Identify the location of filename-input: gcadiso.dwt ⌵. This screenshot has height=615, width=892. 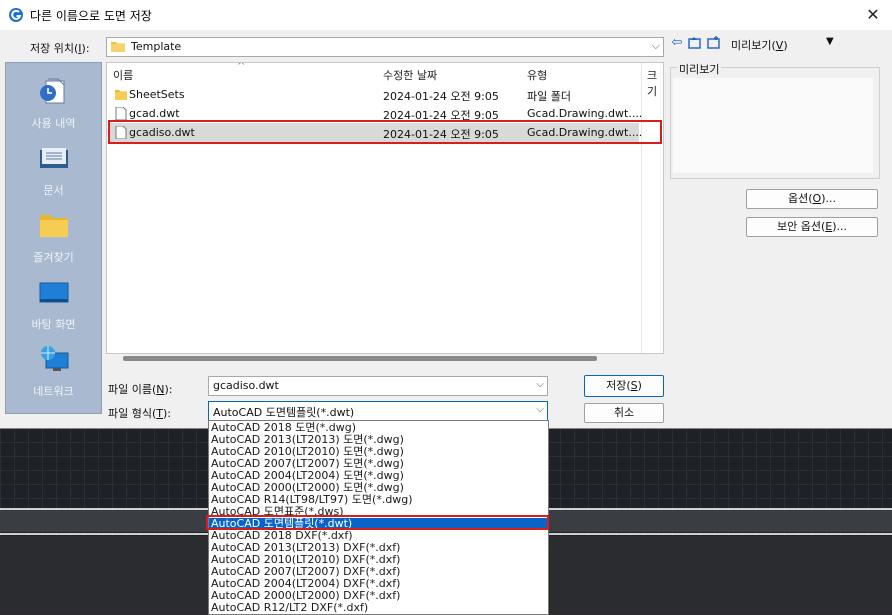
(378, 386).